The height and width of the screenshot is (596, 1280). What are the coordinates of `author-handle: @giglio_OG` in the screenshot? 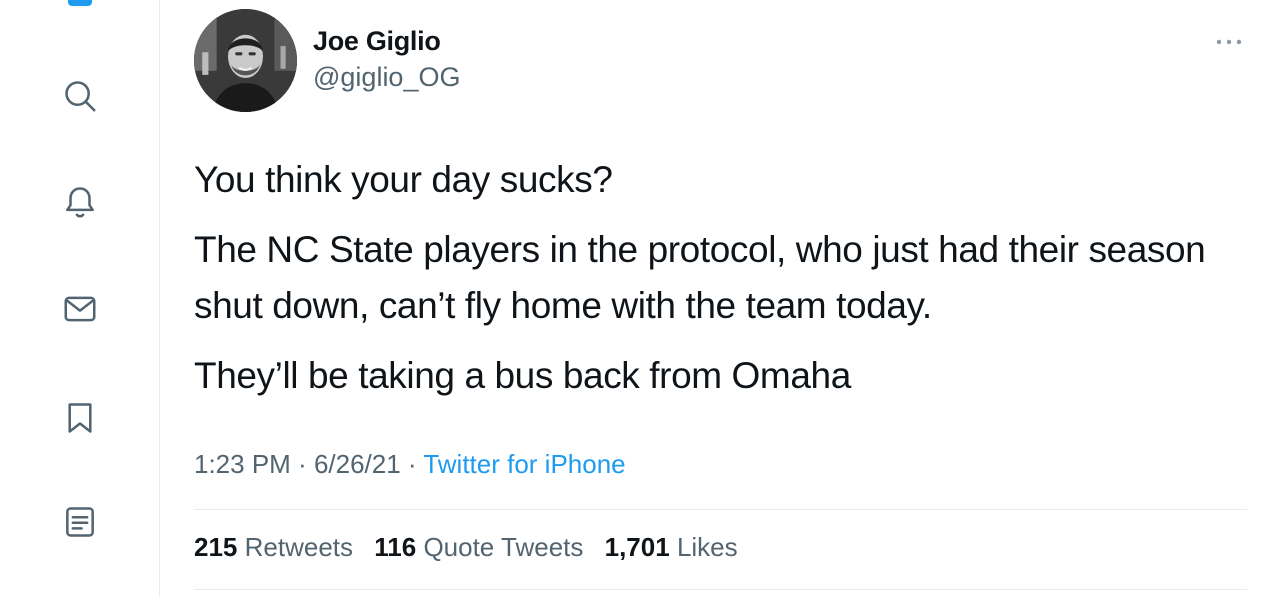 It's located at (386, 77).